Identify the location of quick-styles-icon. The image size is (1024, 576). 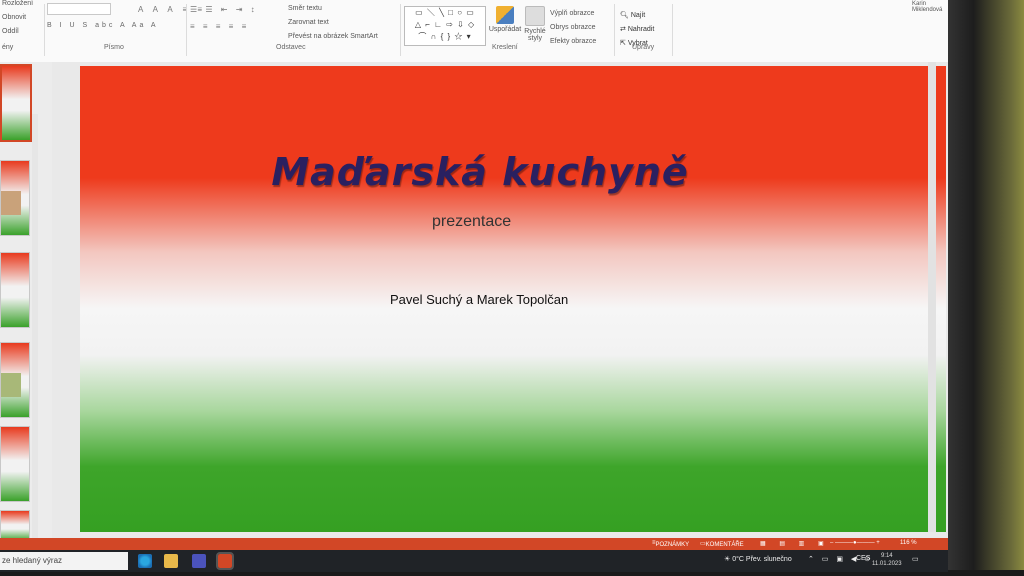
(535, 16).